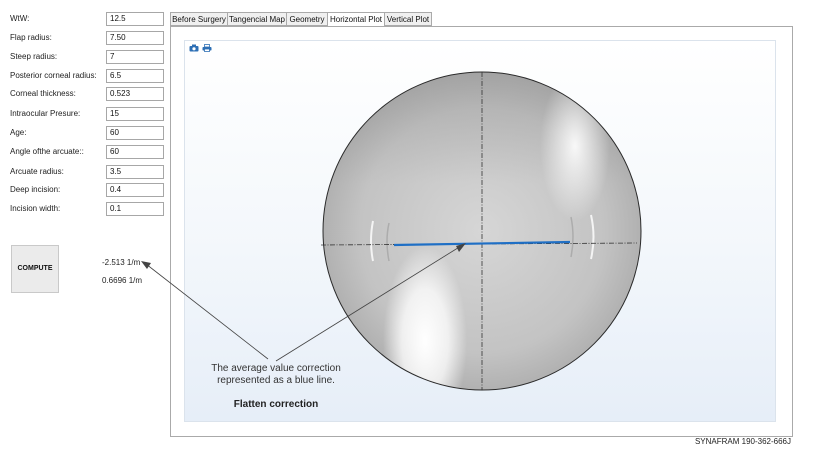 Image resolution: width=813 pixels, height=450 pixels. Describe the element at coordinates (18, 132) in the screenshot. I see `param-label: Age:` at that location.